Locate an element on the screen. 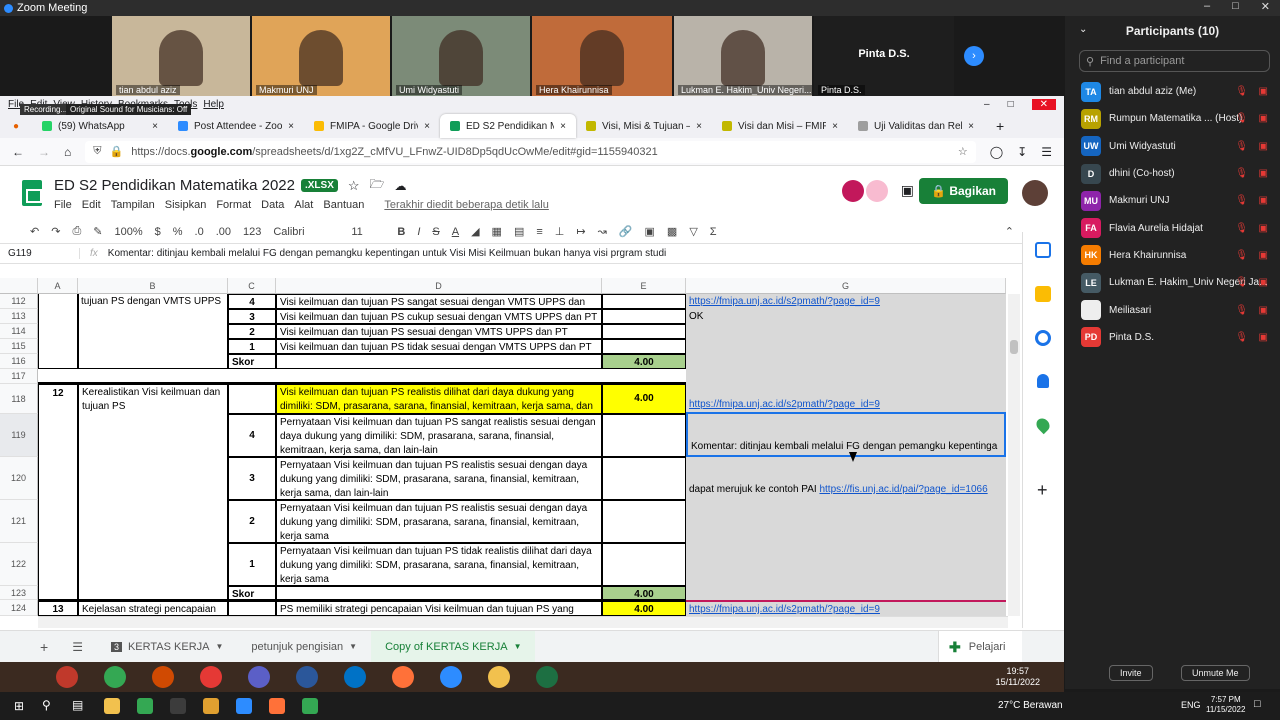  notification-icon: □ is located at coordinates (1257, 704).